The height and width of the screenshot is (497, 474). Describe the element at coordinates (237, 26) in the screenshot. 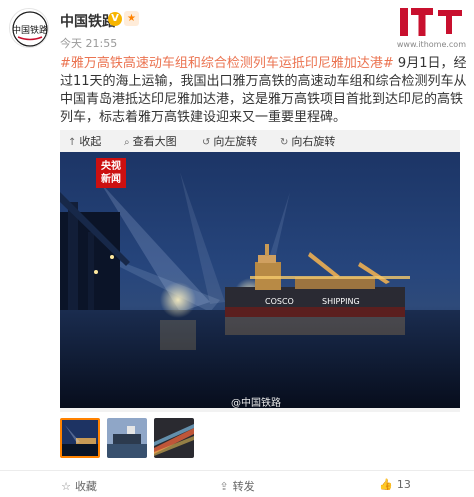

I see `post-header: 中国铁路 中国铁路 V ★ 今天 21:55 www.ithome.com` at that location.